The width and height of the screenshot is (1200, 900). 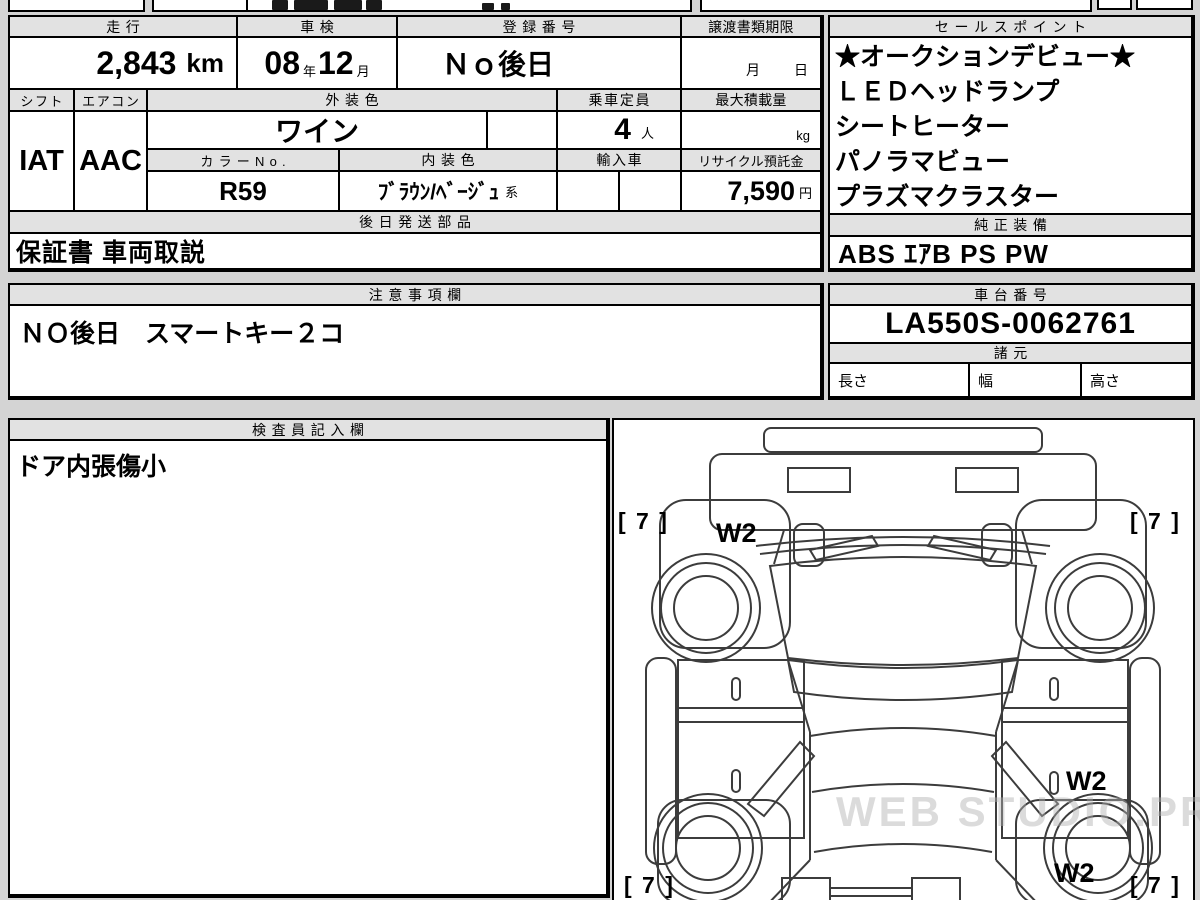 I want to click on import-value-cell-right, so click(x=651, y=192).